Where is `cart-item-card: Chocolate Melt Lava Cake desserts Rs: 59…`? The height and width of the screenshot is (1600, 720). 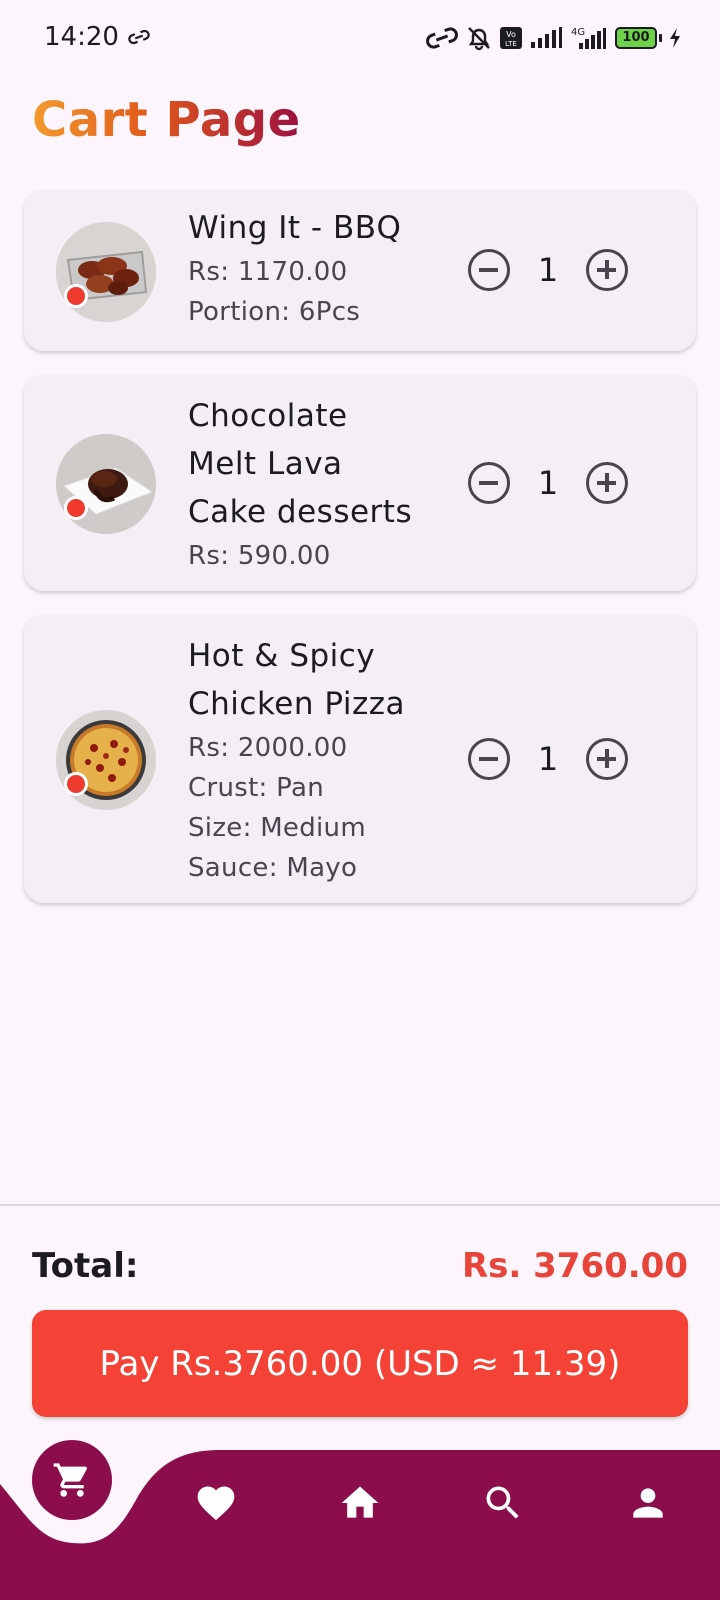
cart-item-card: Chocolate Melt Lava Cake desserts Rs: 59… is located at coordinates (360, 483).